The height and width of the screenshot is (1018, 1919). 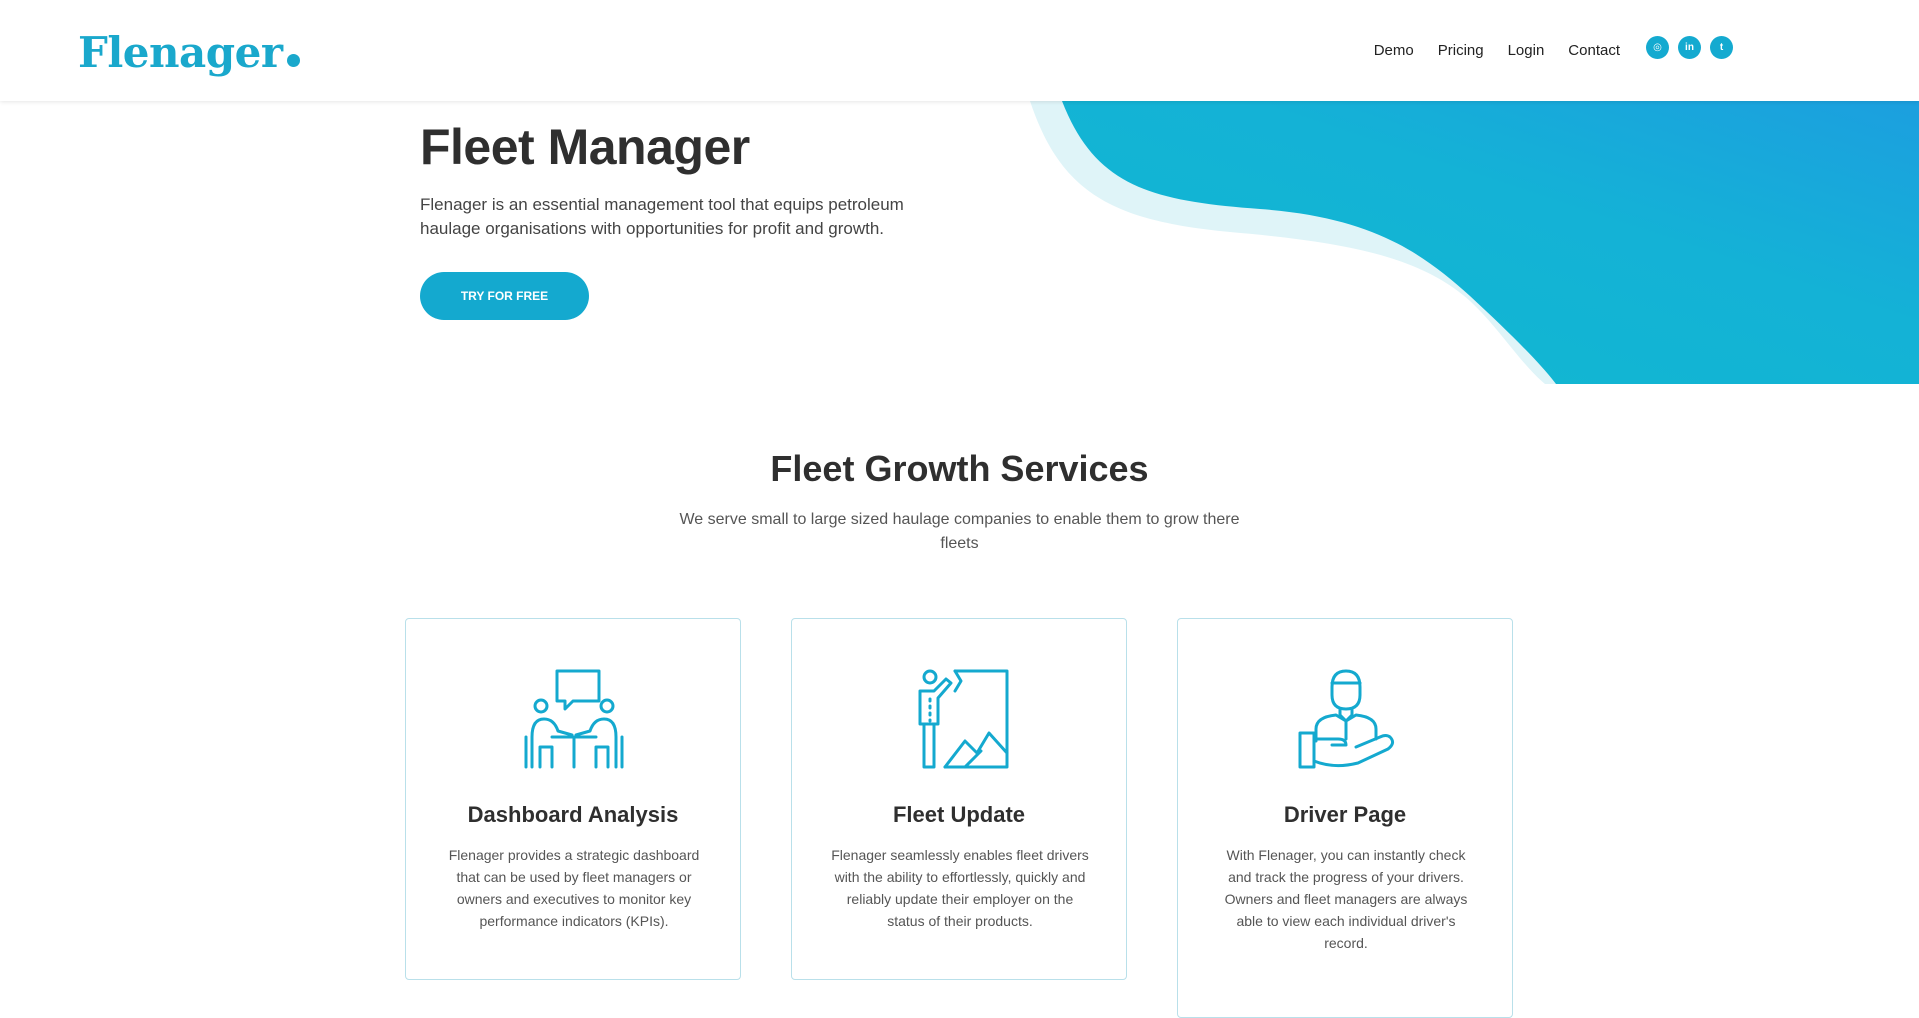 I want to click on twitter-icon: t, so click(x=1721, y=47).